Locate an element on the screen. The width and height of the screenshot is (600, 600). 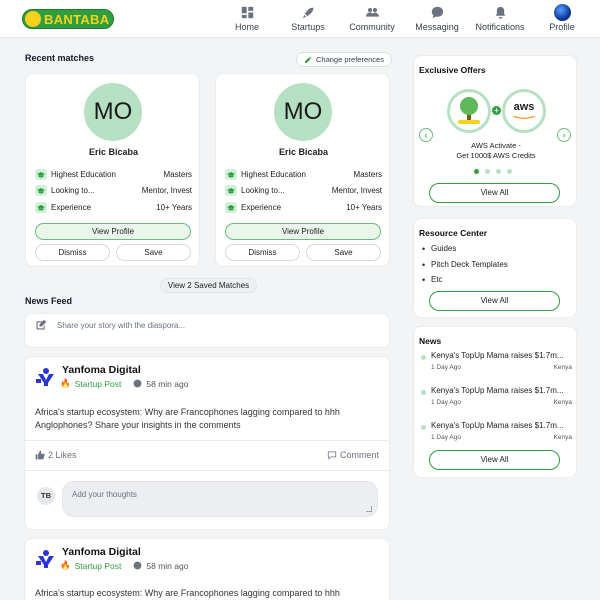
bantaba-logo: BANTABA is located at coordinates (68, 19).